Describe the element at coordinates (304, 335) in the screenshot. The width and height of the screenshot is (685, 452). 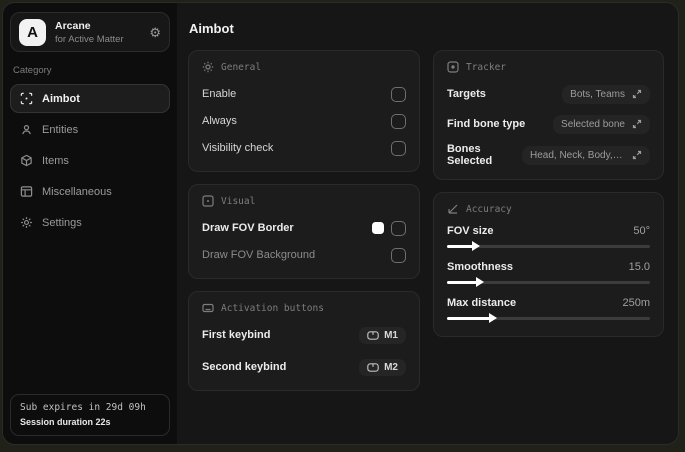
I see `setting-row-first-keybind: First keybind M1` at that location.